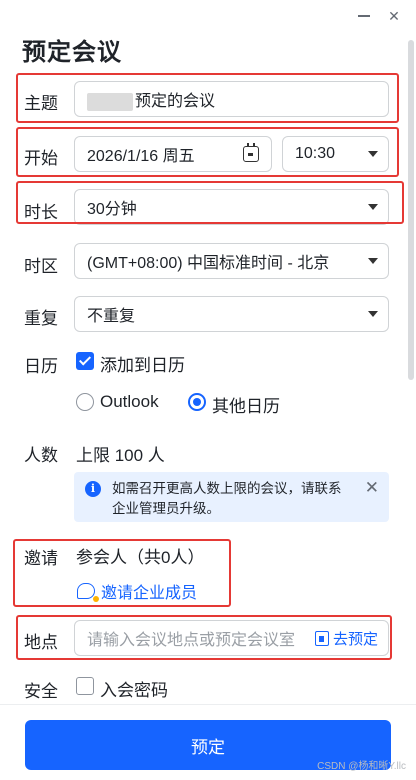  What do you see at coordinates (208, 263) in the screenshot?
I see `timezone-value: (GMT+08:00) 中国标准时间 - 北京` at bounding box center [208, 263].